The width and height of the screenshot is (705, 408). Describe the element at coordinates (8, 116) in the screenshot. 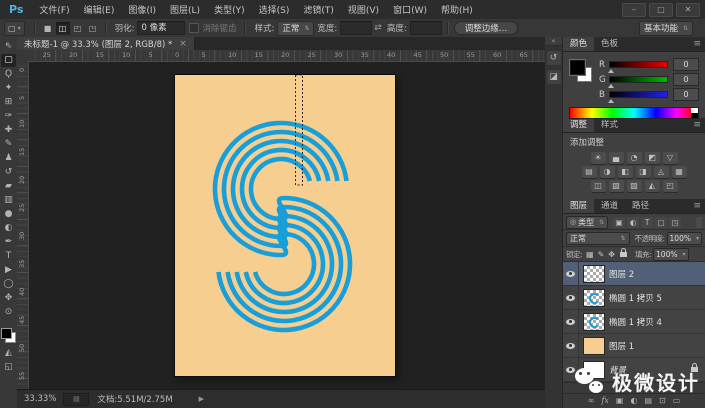

I see `tool-eyedropper: ✑` at that location.